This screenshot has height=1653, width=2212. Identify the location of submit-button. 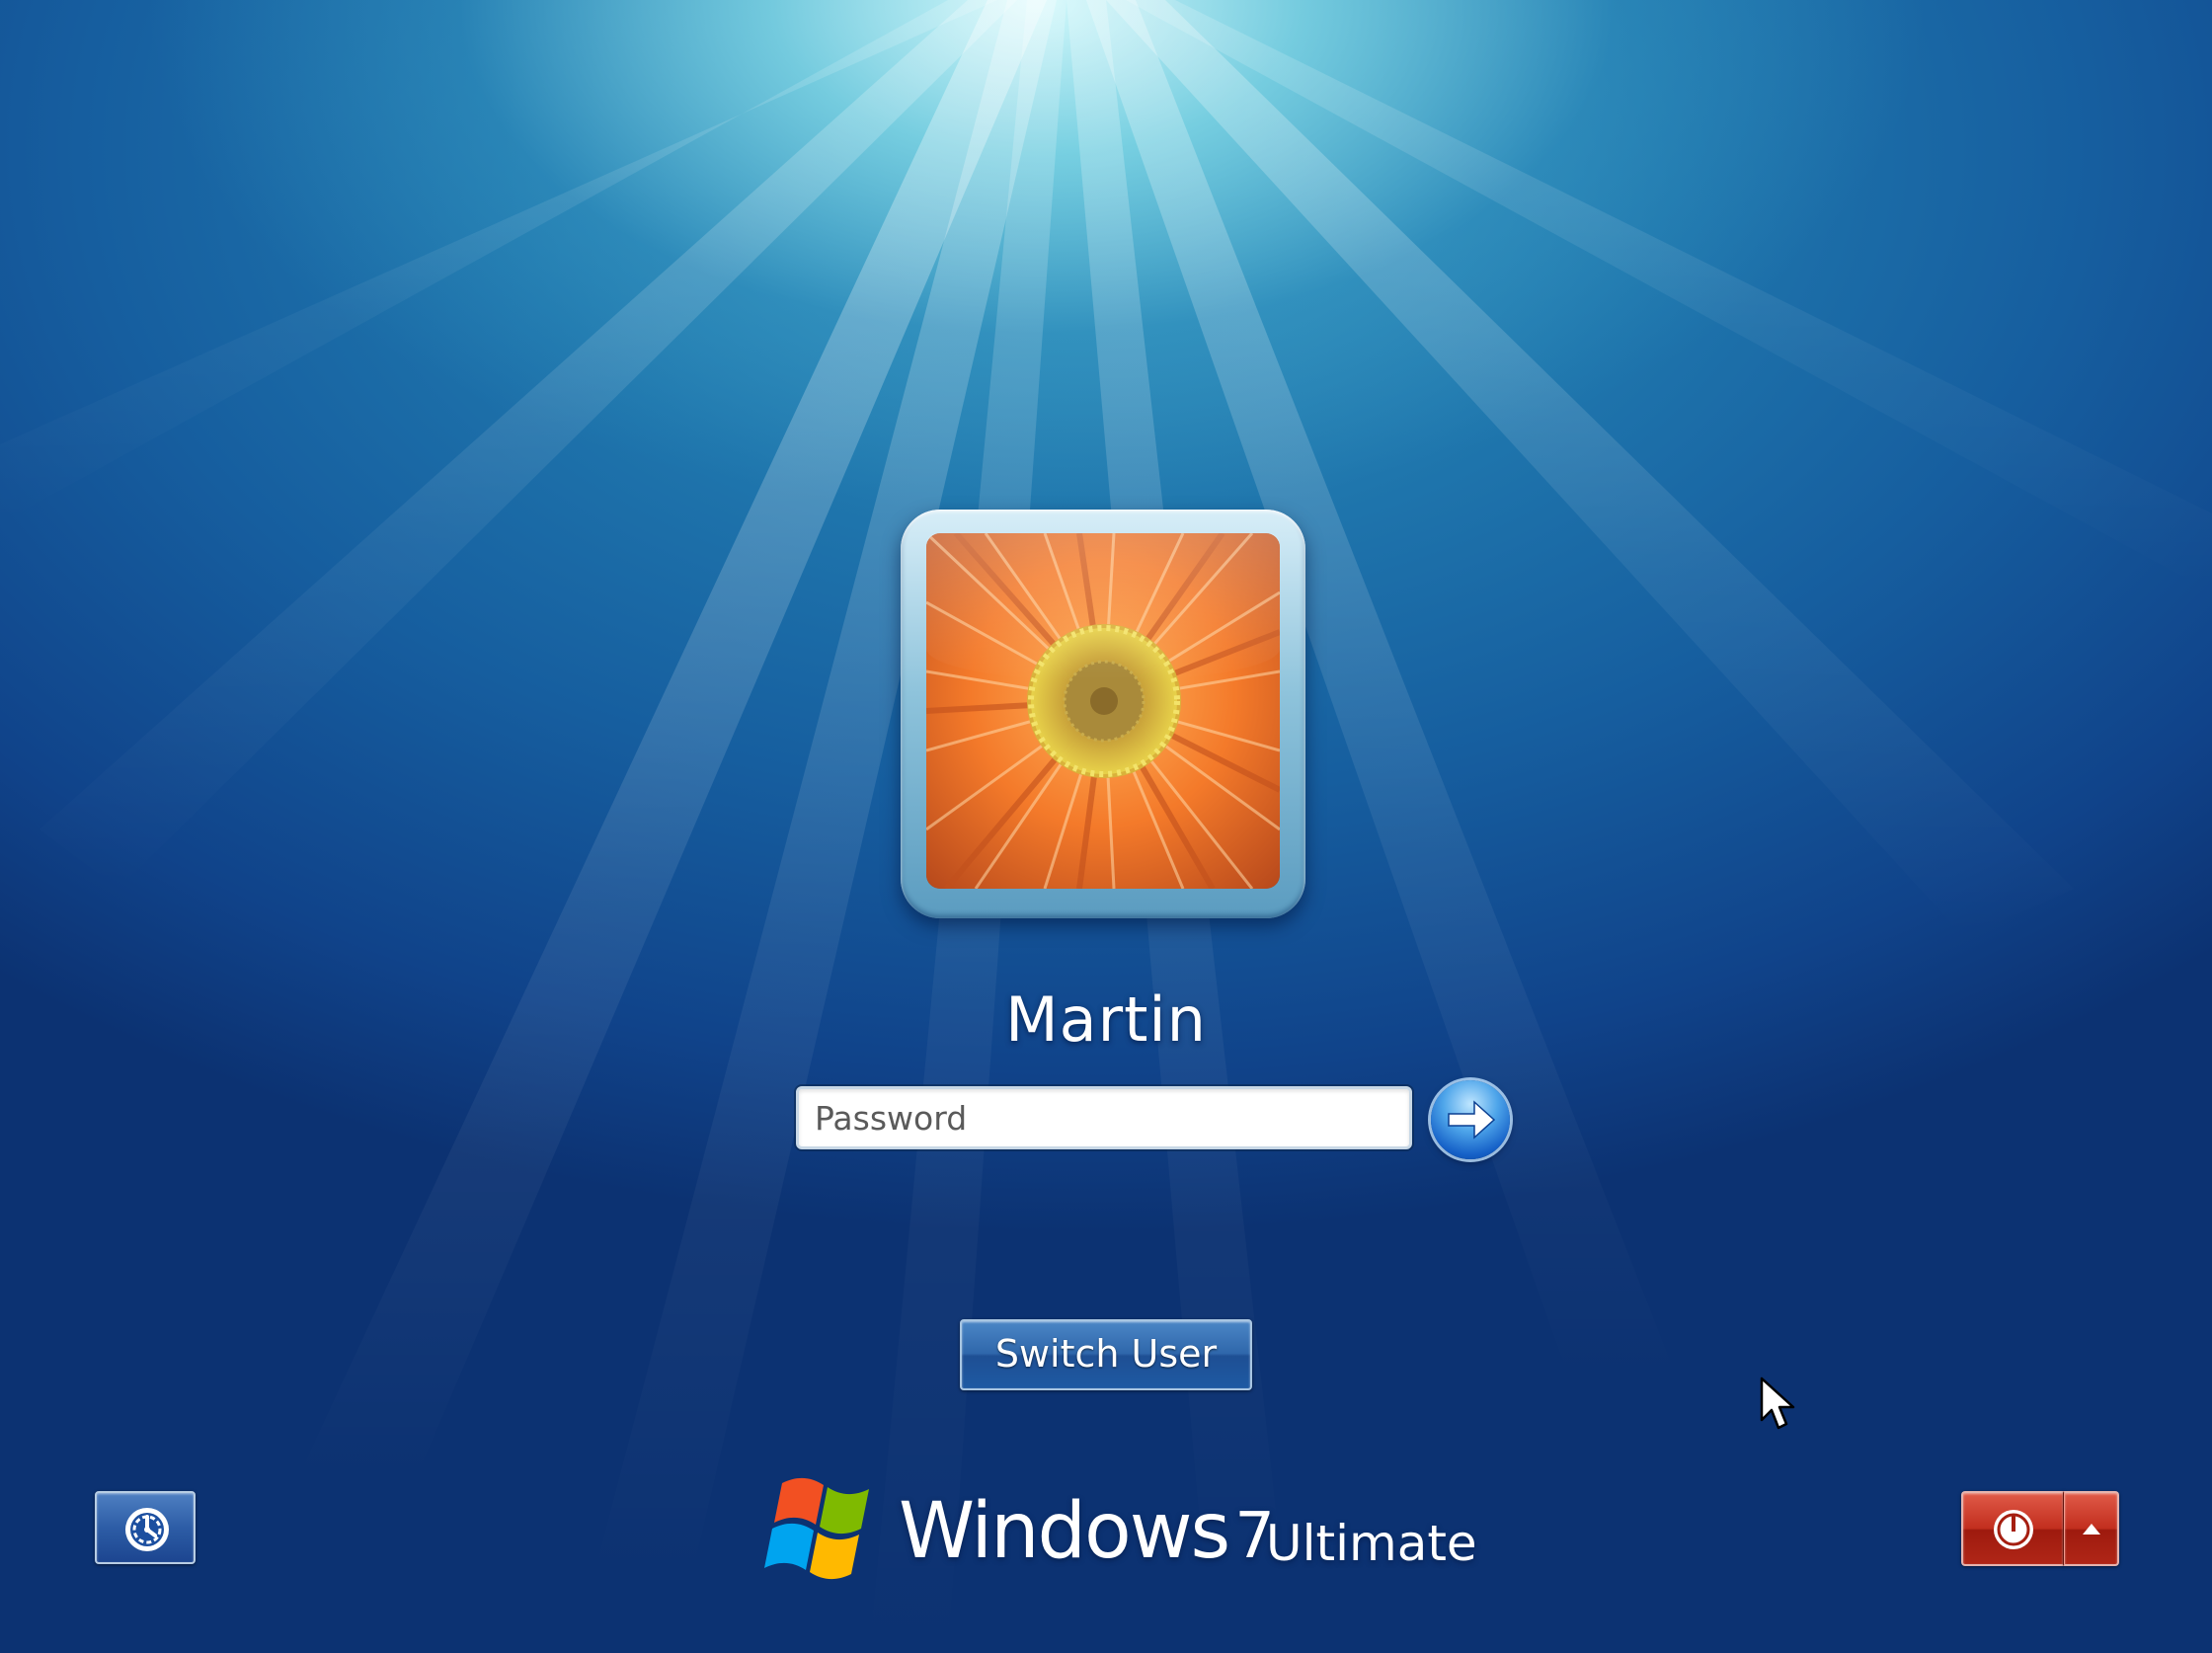
(1470, 1119).